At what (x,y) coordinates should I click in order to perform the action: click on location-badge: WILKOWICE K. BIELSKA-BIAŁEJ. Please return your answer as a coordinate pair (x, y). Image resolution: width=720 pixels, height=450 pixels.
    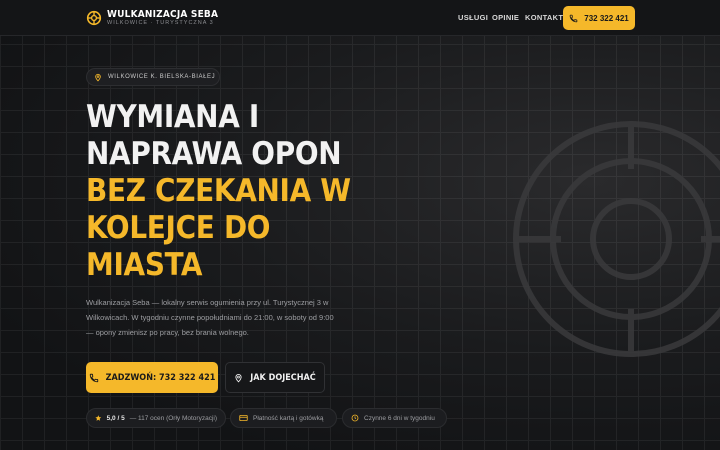
    Looking at the image, I should click on (153, 77).